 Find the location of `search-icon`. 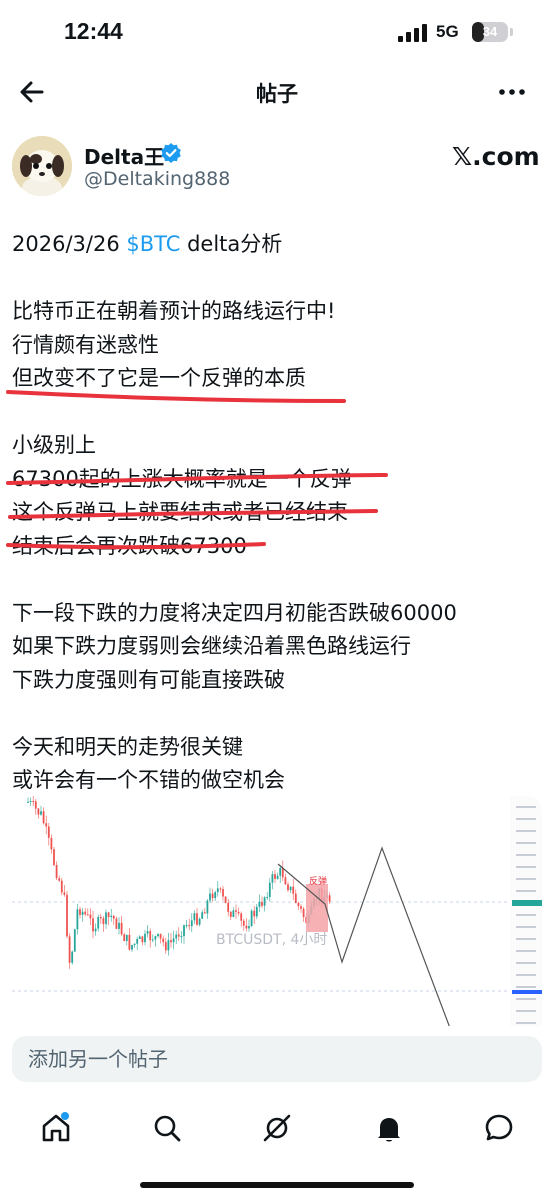

search-icon is located at coordinates (167, 1128).